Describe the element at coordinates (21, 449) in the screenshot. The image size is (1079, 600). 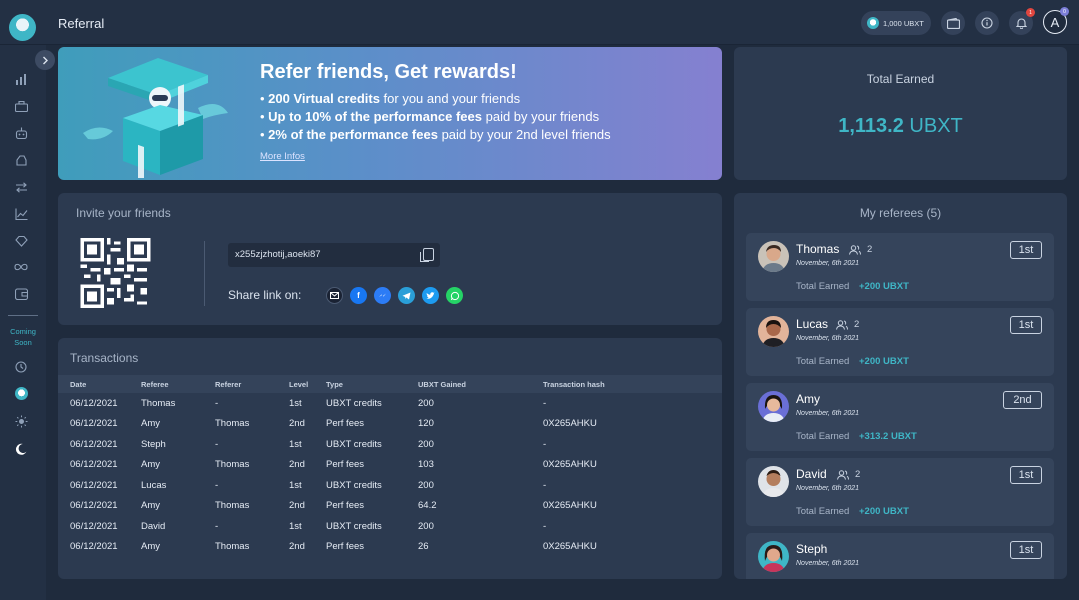
I see `moon-icon` at that location.